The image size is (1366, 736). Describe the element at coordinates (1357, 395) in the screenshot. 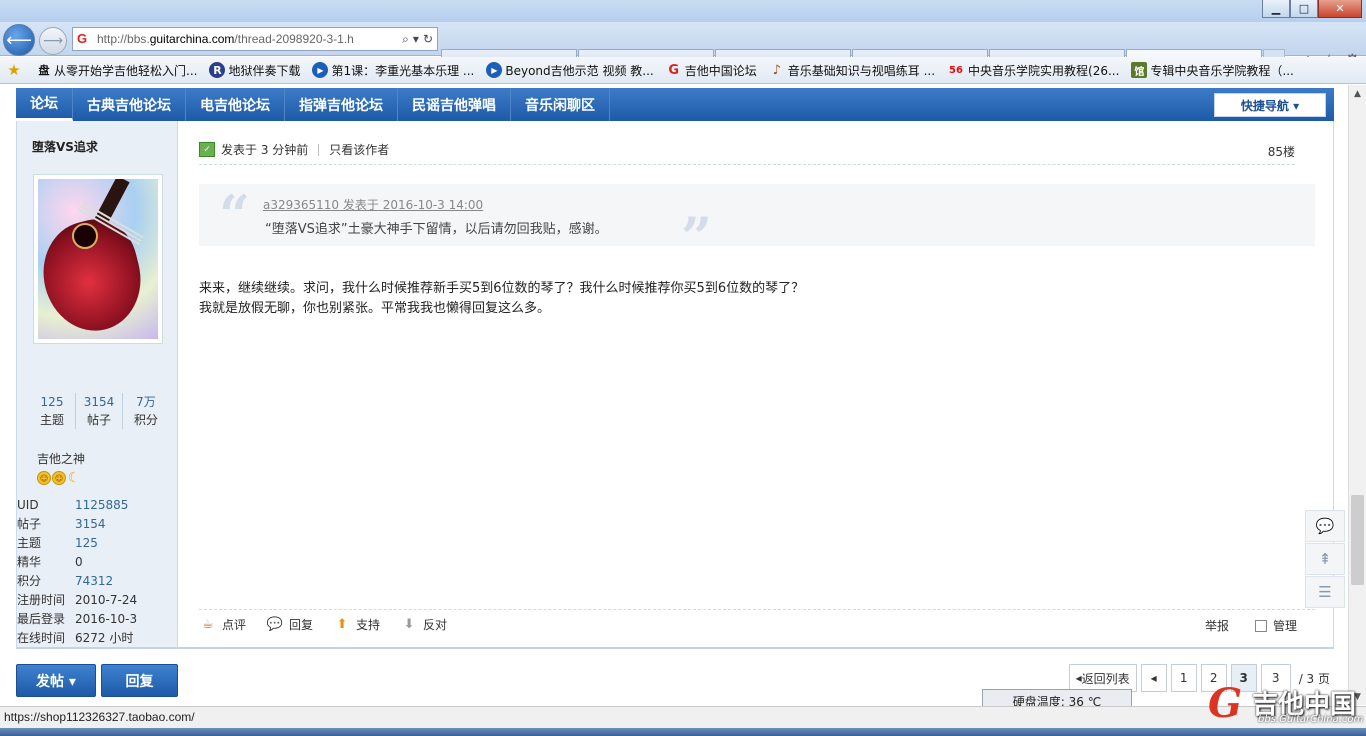

I see `vertical-scrollbar: ▲ ▼` at that location.